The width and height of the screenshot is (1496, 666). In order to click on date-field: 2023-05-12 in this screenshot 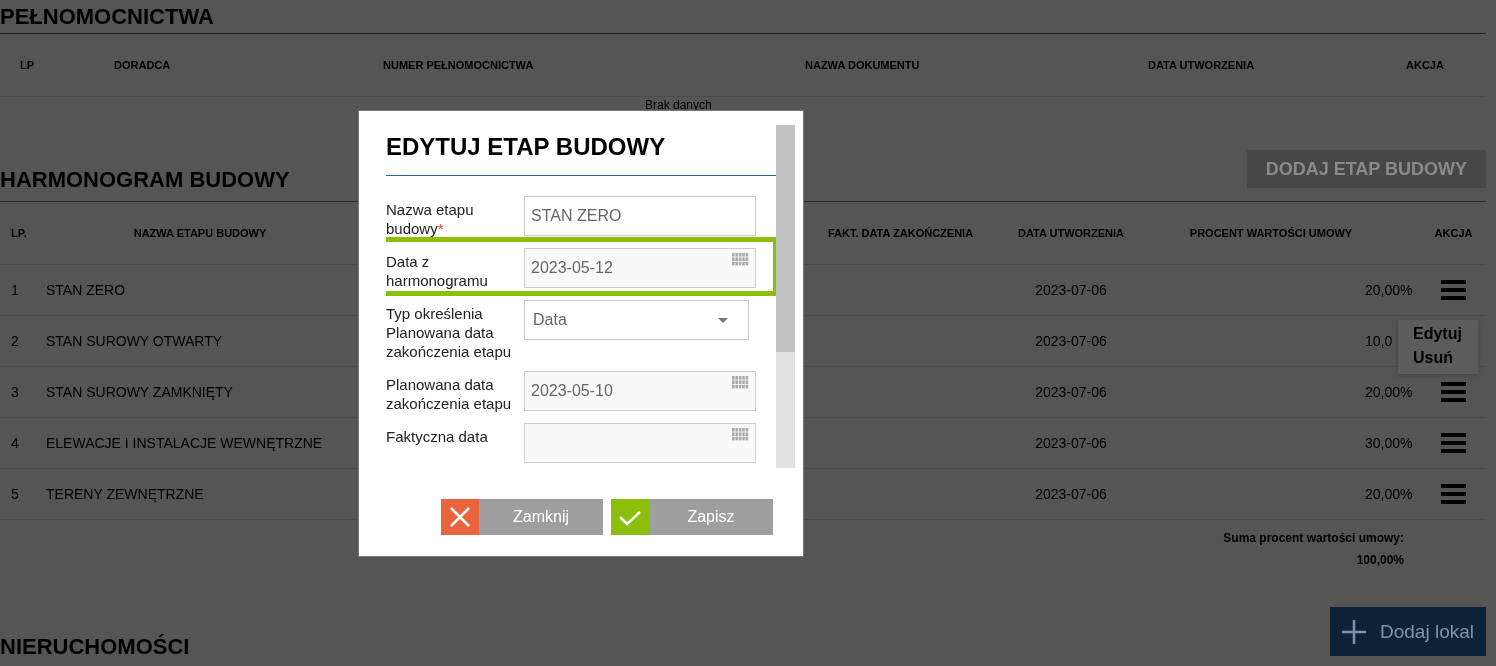, I will do `click(640, 268)`.